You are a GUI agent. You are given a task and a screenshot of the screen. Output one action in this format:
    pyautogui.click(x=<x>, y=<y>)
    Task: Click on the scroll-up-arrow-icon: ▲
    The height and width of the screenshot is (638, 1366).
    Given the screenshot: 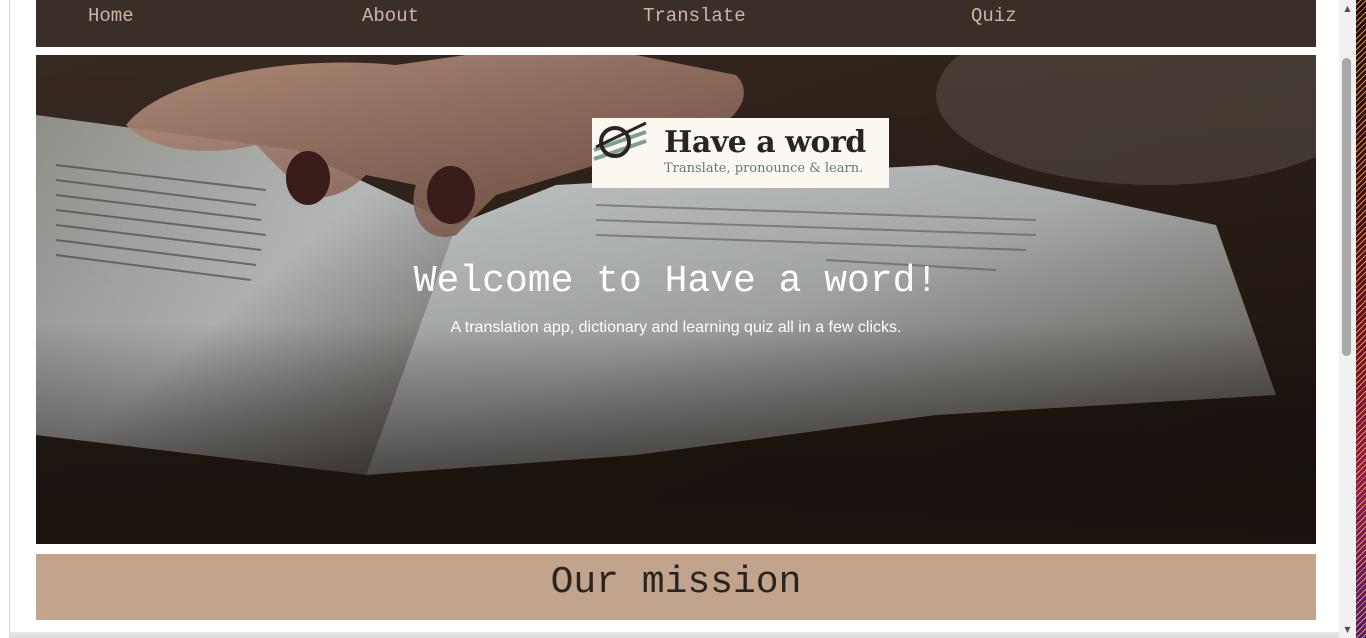 What is the action you would take?
    pyautogui.click(x=1347, y=8)
    